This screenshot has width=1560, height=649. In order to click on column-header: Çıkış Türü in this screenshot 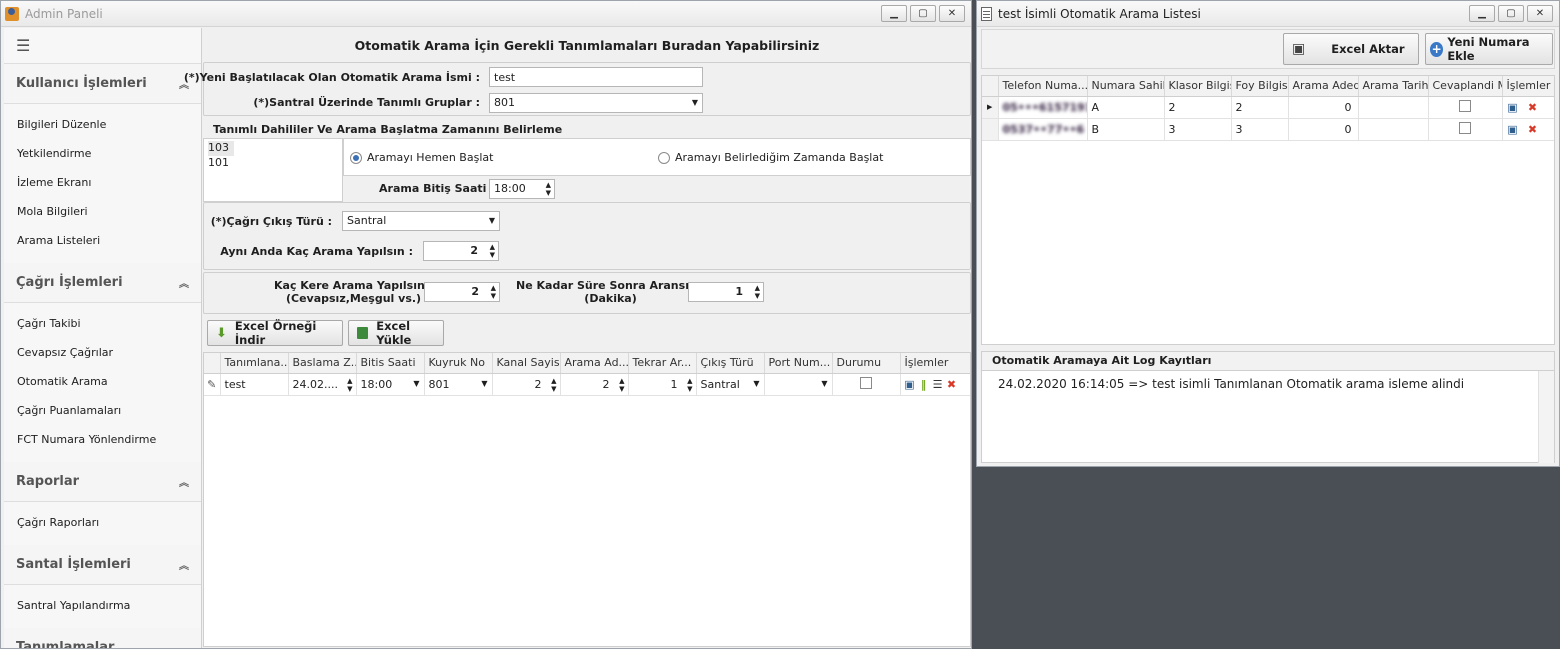, I will do `click(730, 363)`.